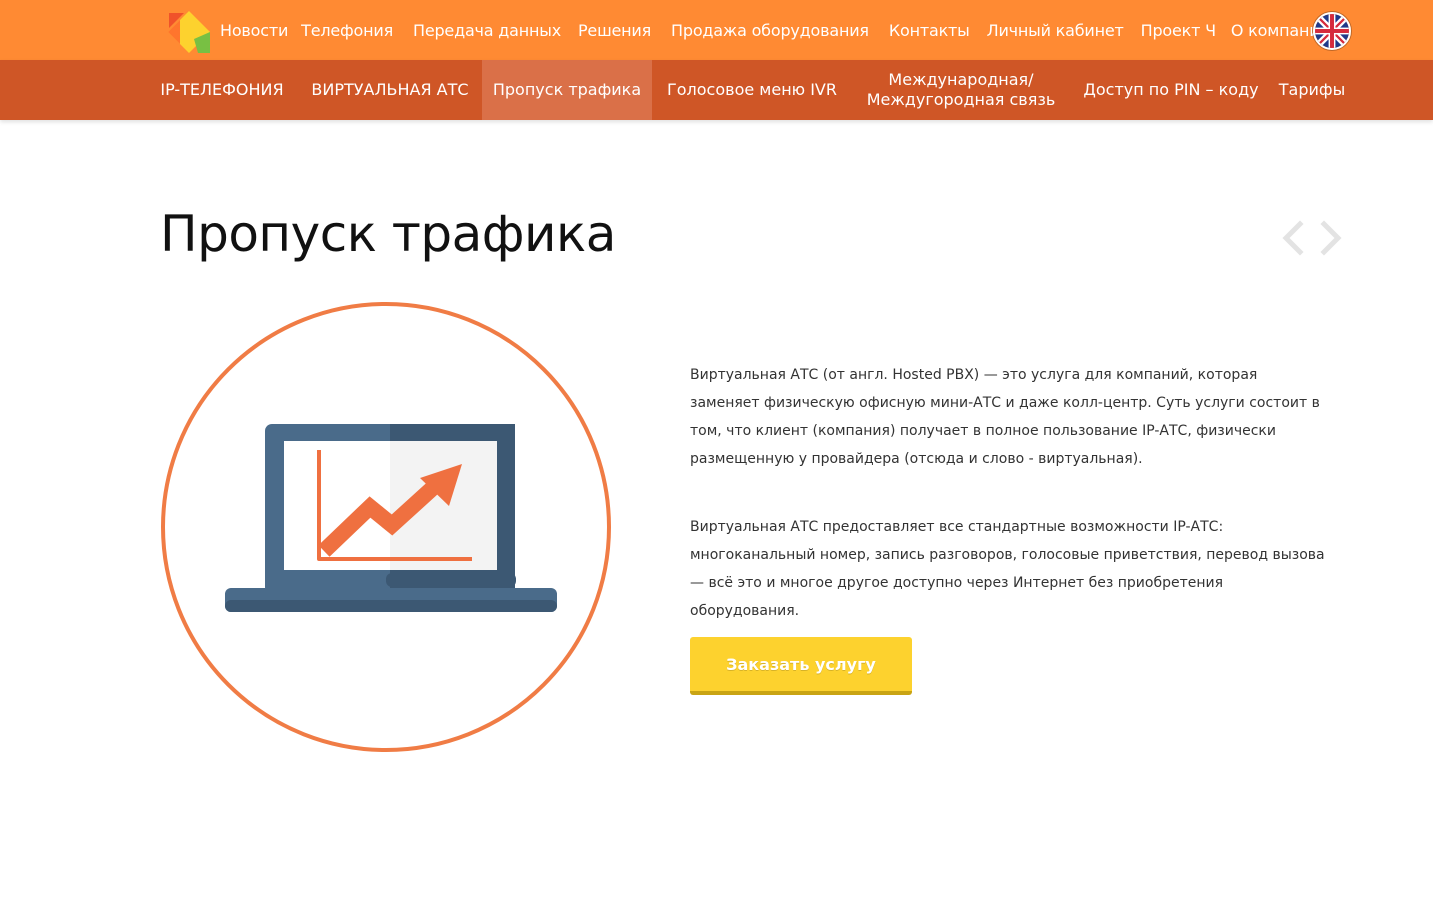  I want to click on subnav-international-line2: Междугородная связь, so click(961, 99).